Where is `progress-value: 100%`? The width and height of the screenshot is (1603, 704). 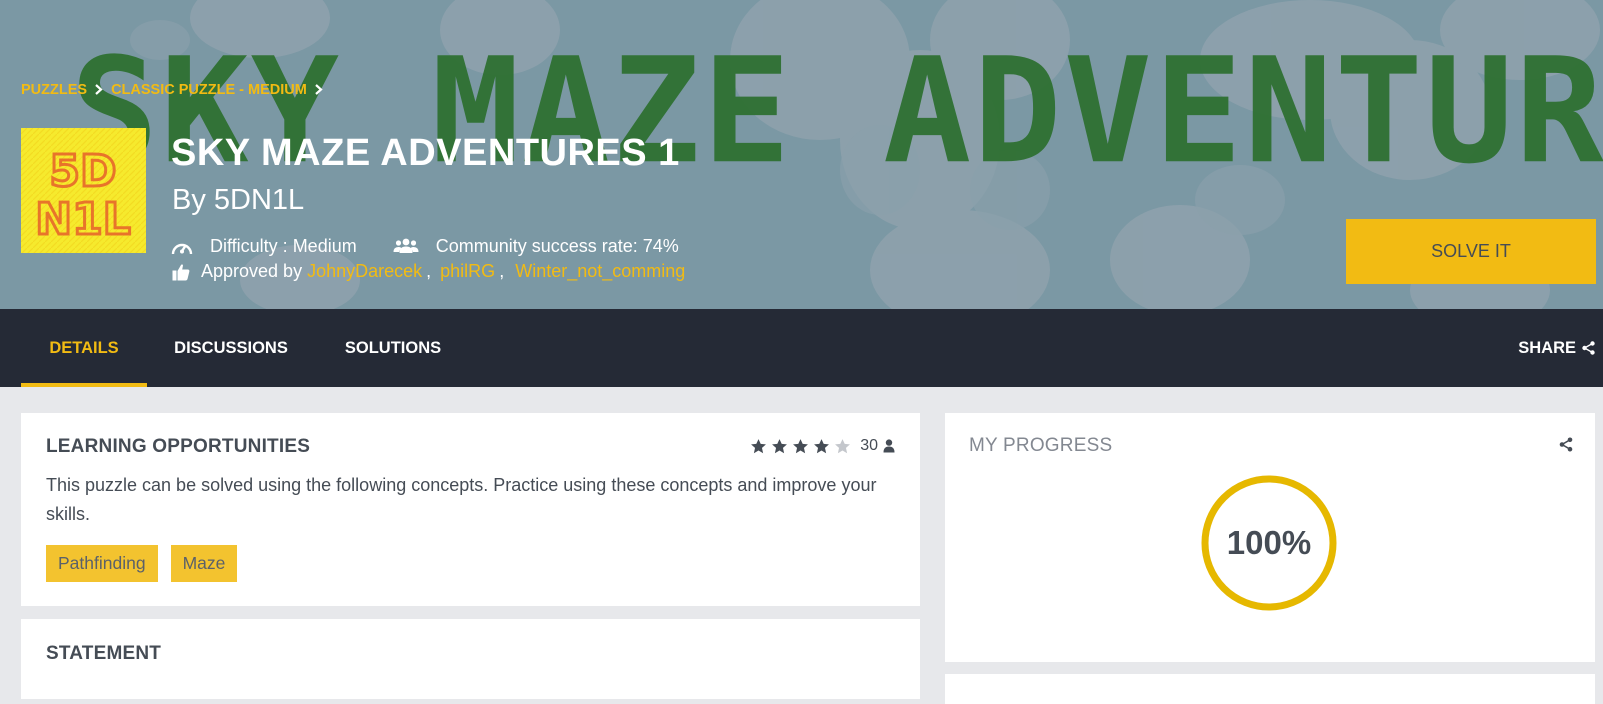 progress-value: 100% is located at coordinates (1269, 542).